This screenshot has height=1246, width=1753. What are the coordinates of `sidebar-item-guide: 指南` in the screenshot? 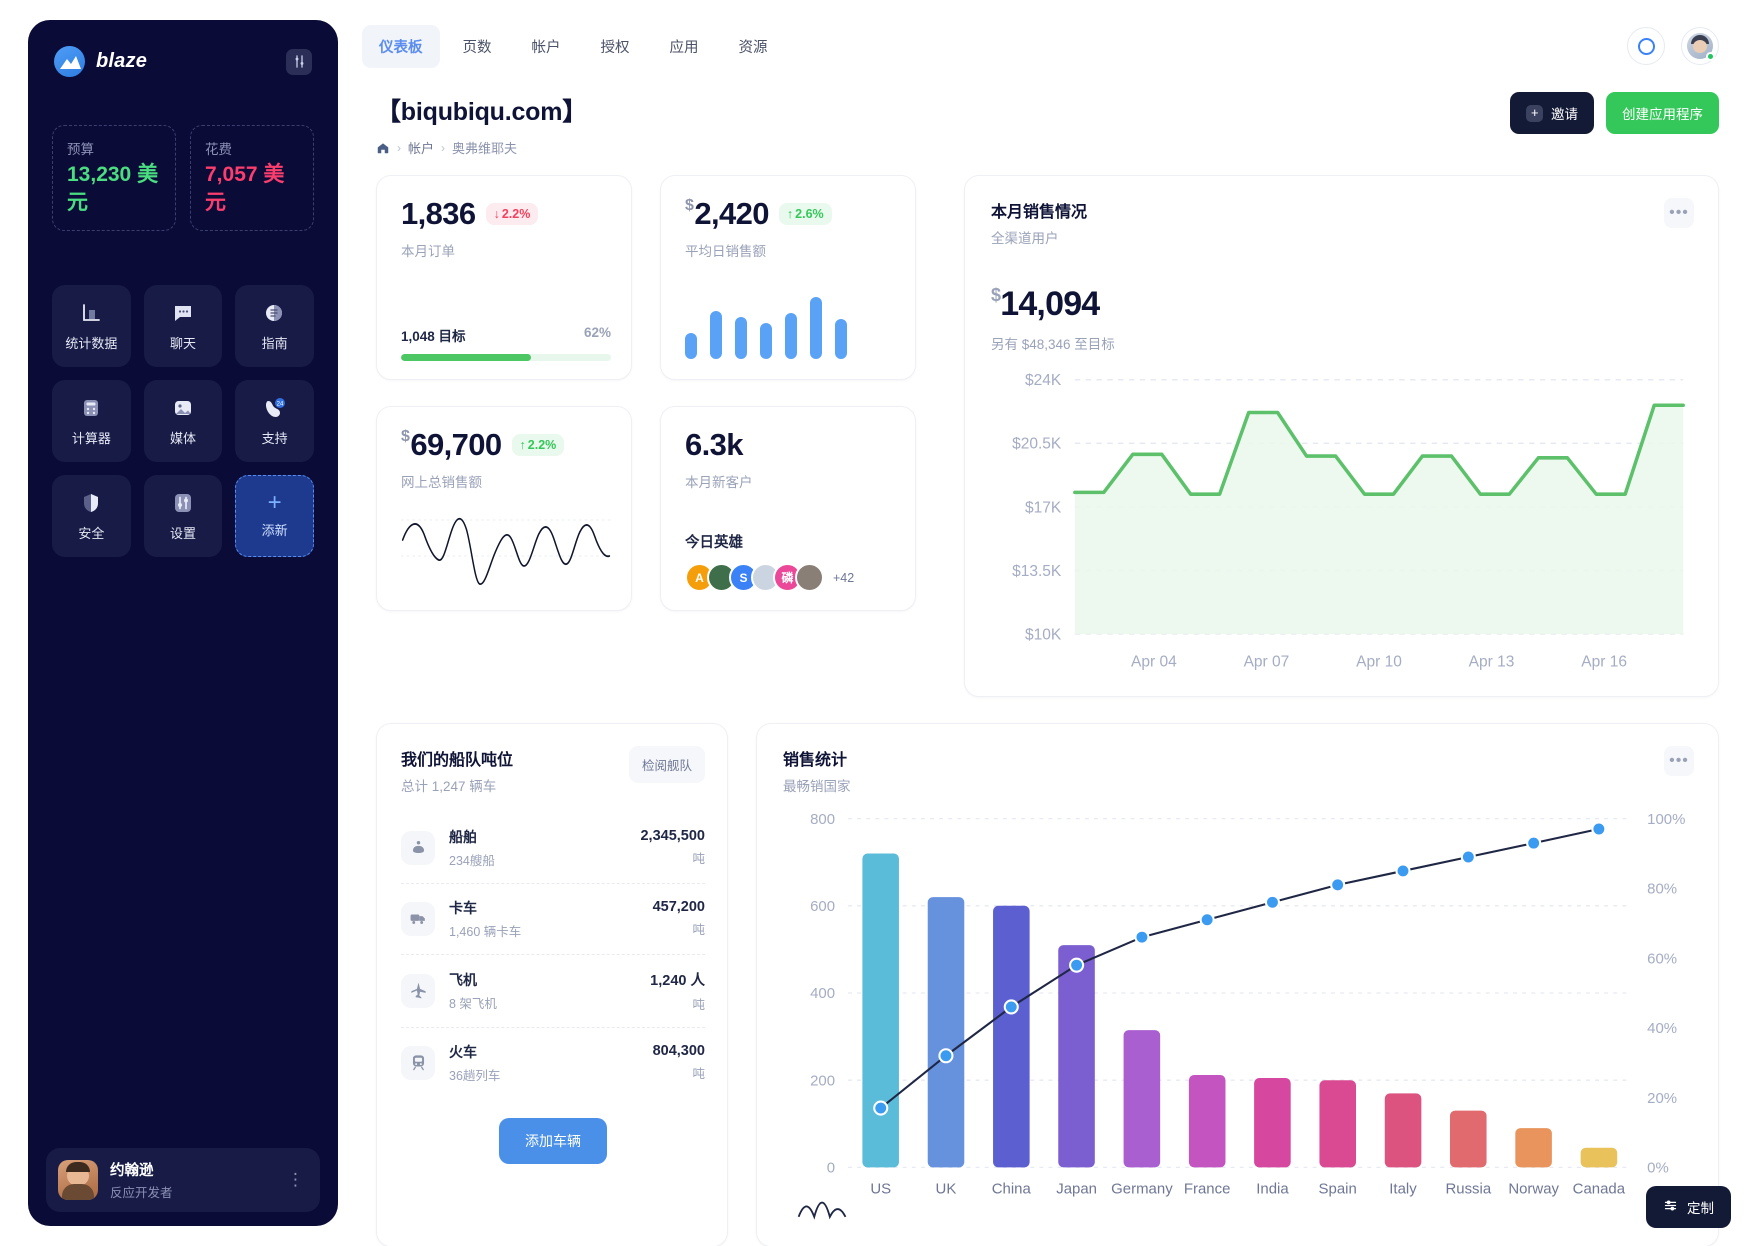 It's located at (274, 326).